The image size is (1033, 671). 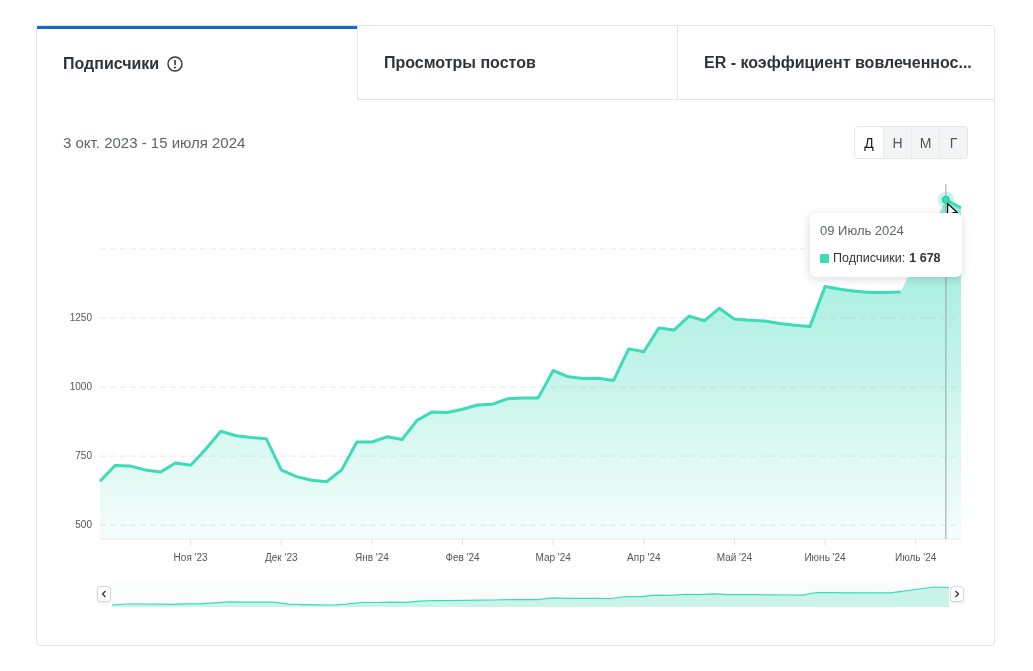 What do you see at coordinates (517, 63) in the screenshot?
I see `tab: Просмотры постов` at bounding box center [517, 63].